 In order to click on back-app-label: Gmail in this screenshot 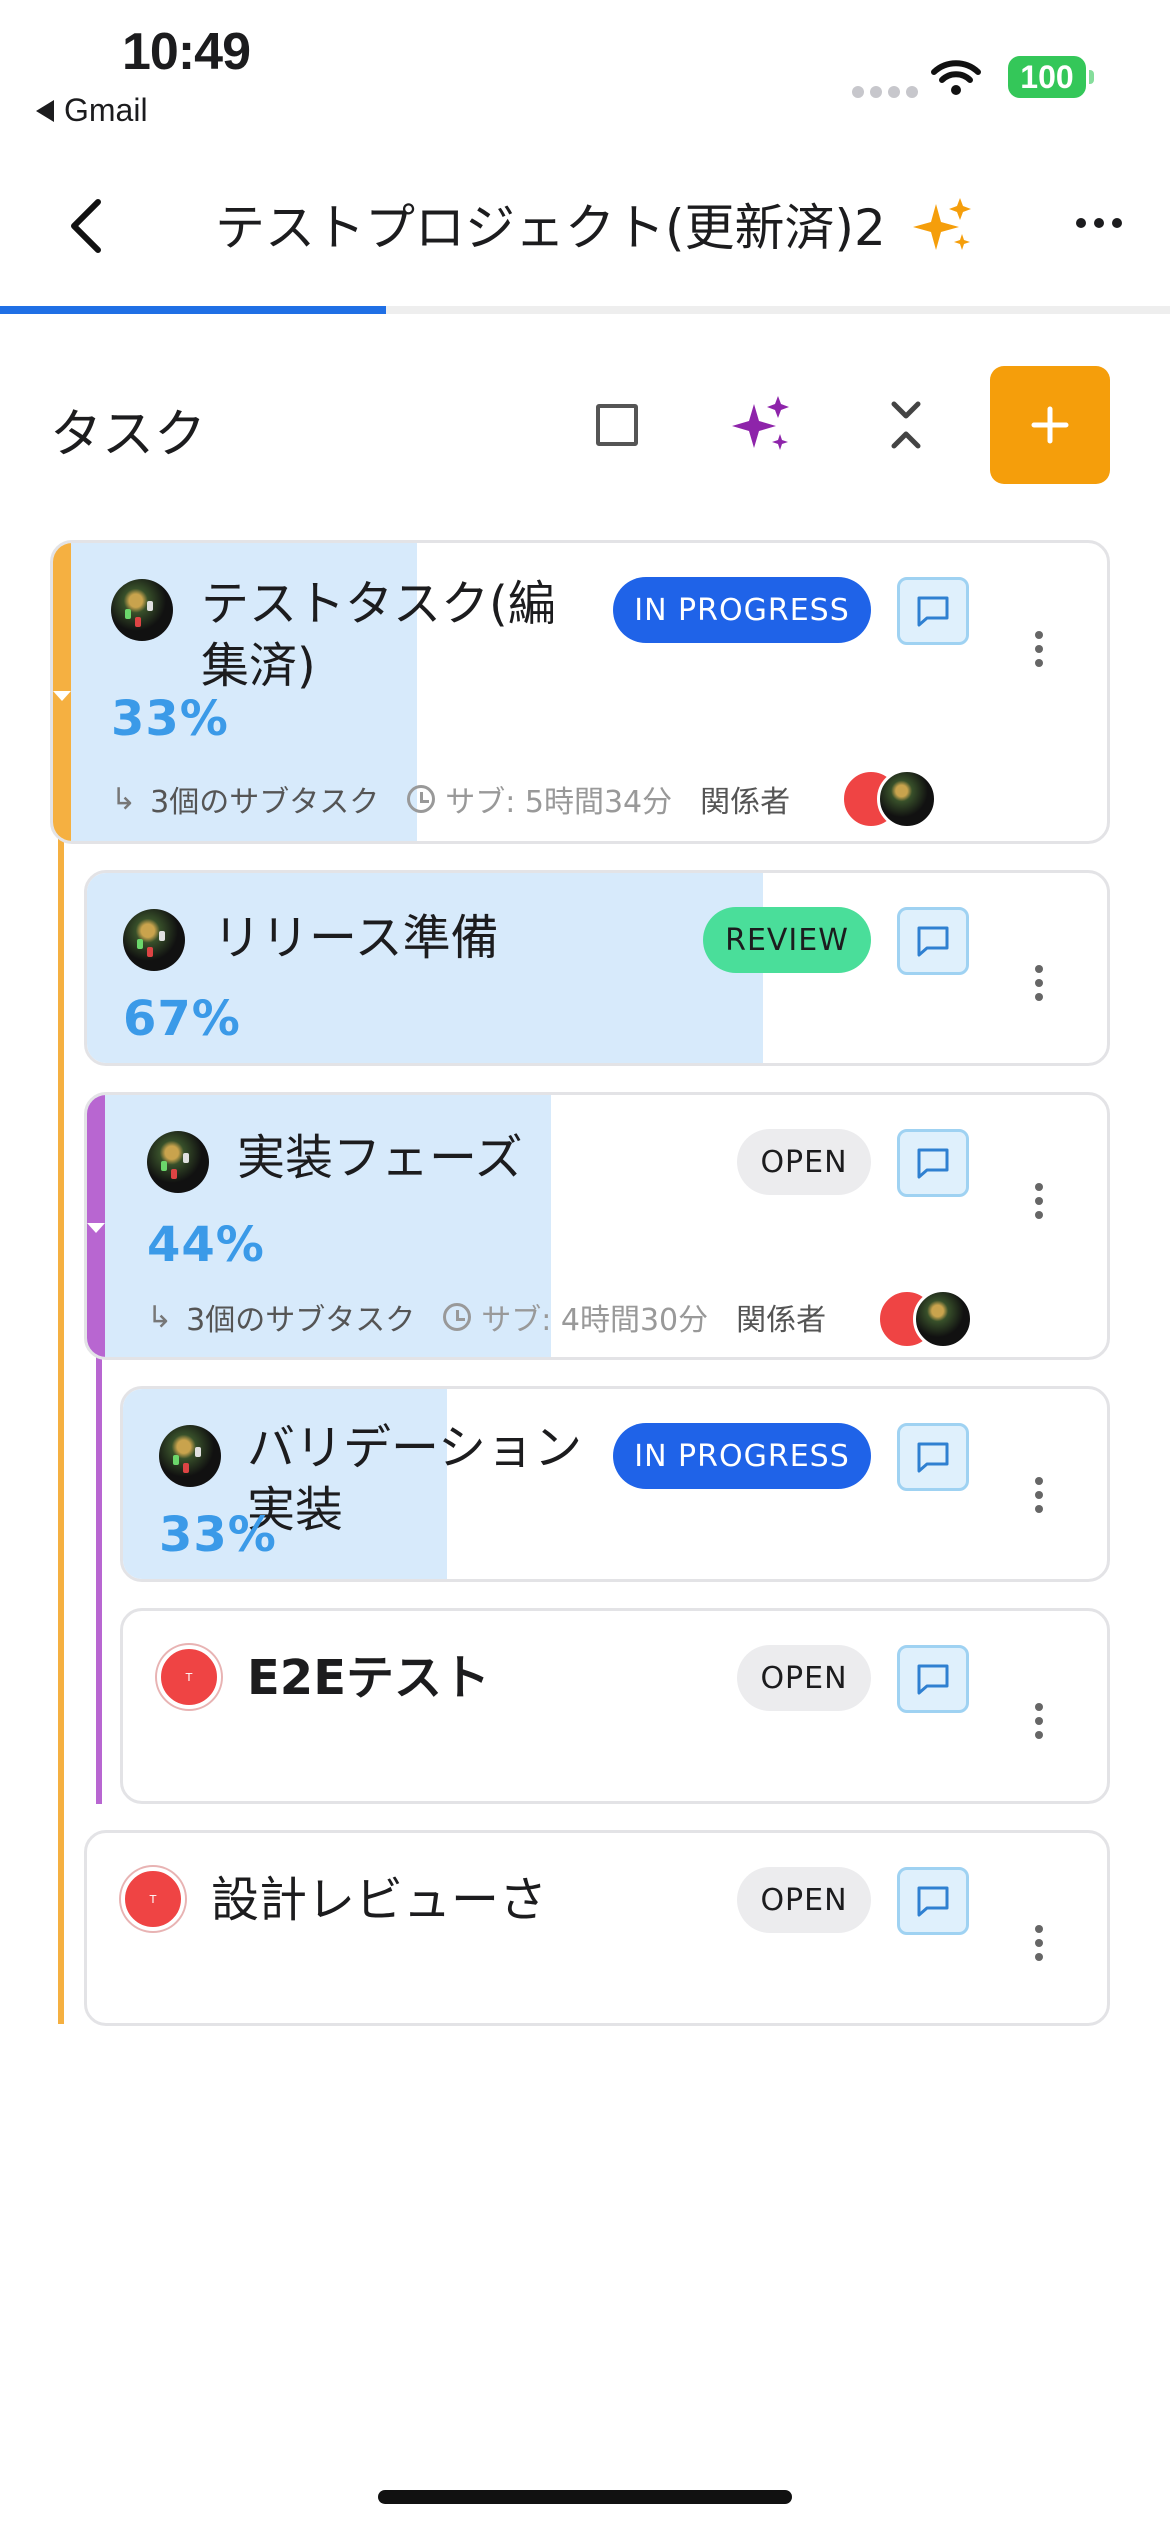, I will do `click(106, 110)`.